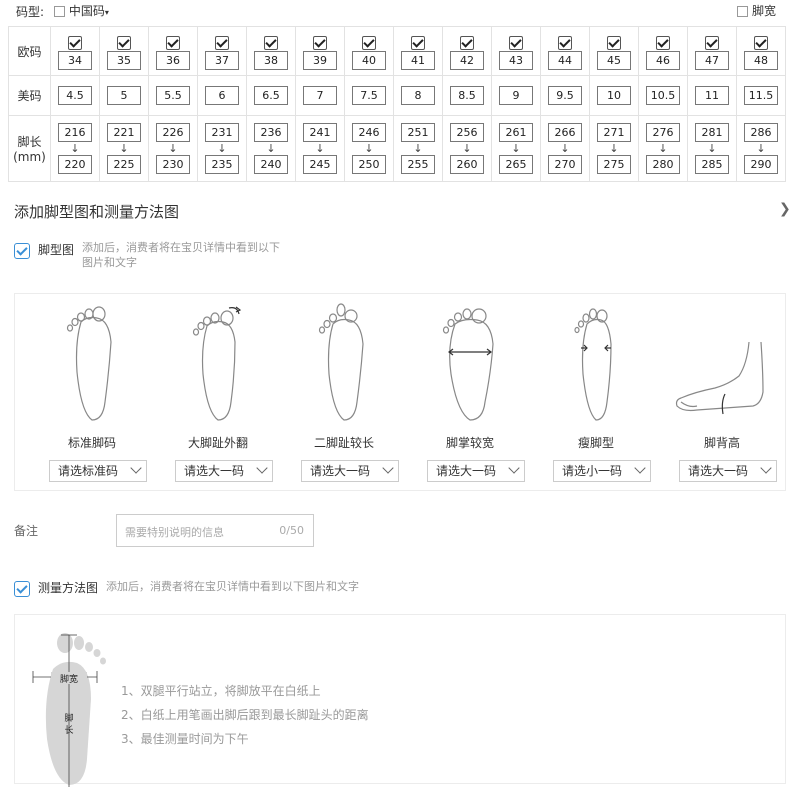  Describe the element at coordinates (663, 132) in the screenshot. I see `length-from-input: 276` at that location.